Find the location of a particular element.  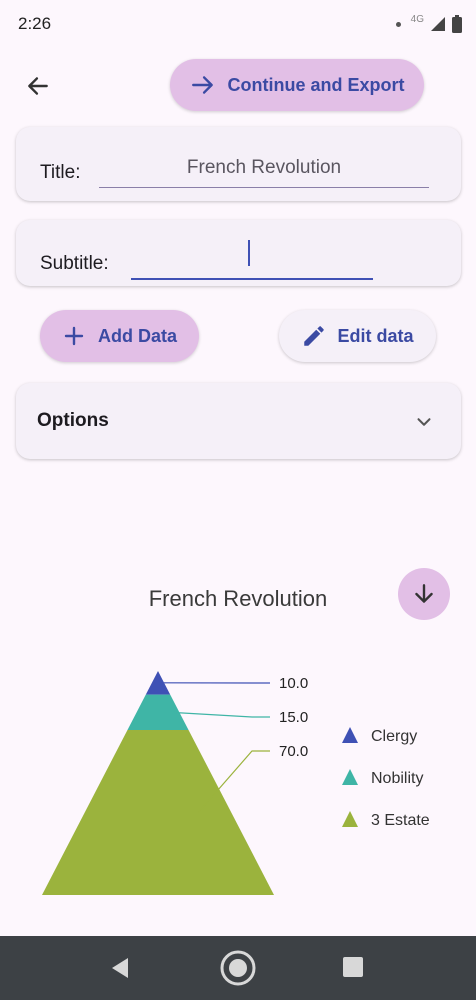

arrow-right-icon is located at coordinates (202, 85).